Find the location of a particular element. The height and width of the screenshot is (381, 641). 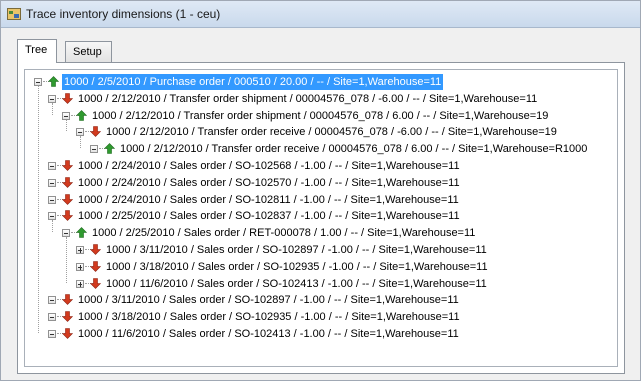

tab-tree: Tree is located at coordinates (37, 51).